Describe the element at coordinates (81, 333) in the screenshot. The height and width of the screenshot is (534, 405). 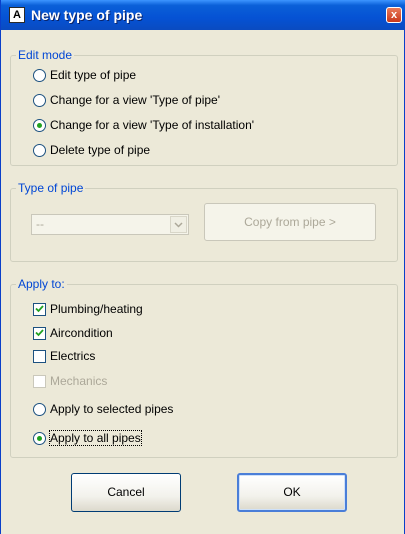
I see `checkbox-label: Aircondition` at that location.